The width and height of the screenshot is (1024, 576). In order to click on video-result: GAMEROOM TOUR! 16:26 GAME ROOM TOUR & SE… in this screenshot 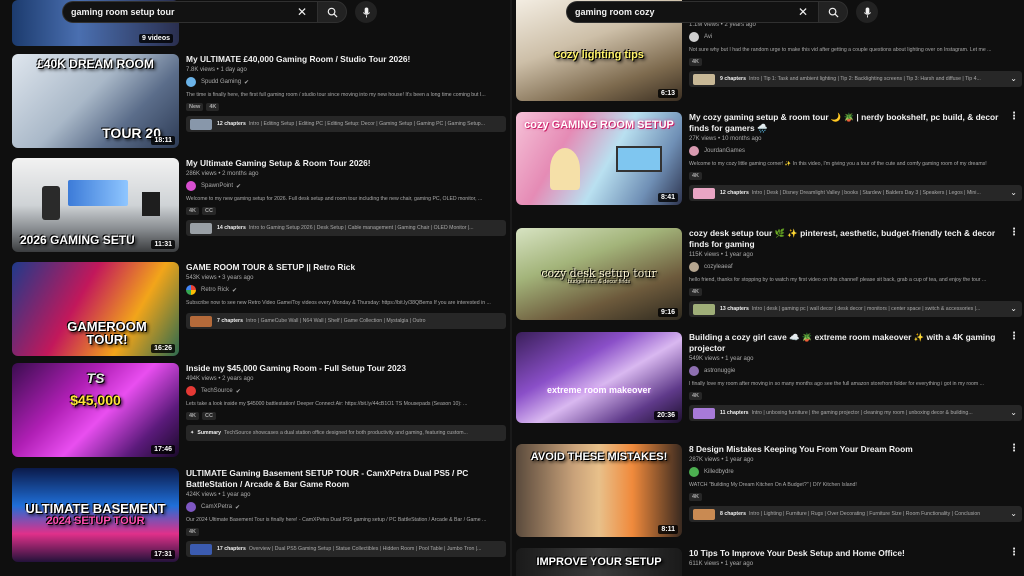, I will do `click(256, 310)`.